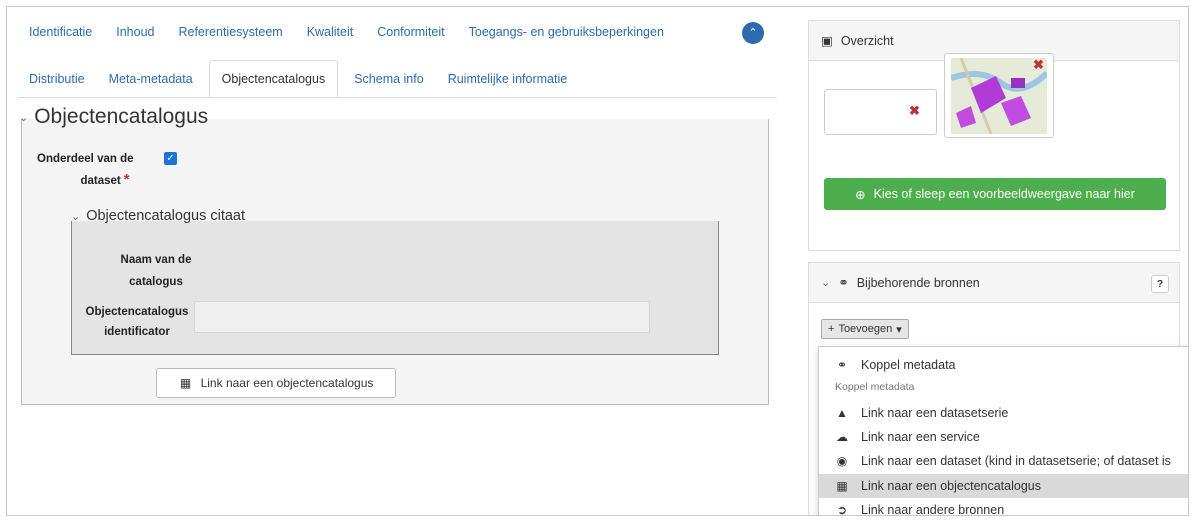 The height and width of the screenshot is (522, 1195). What do you see at coordinates (920, 437) in the screenshot?
I see `menu-item-label: Link naar een service` at bounding box center [920, 437].